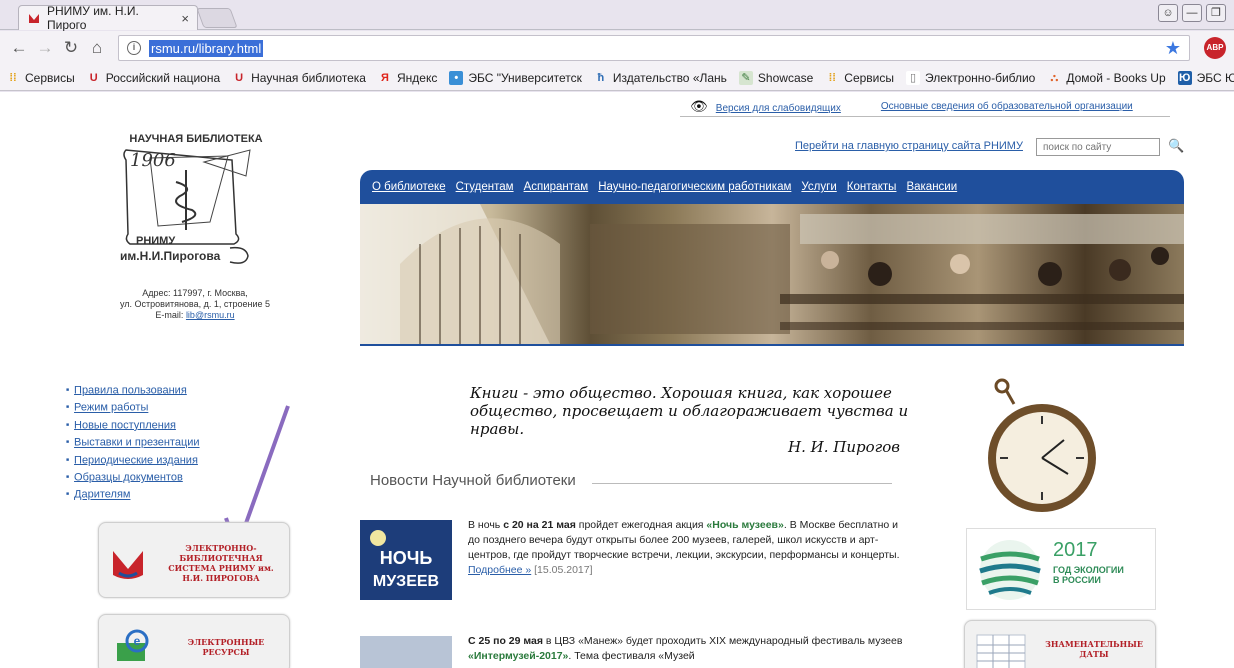 The height and width of the screenshot is (668, 1234). Describe the element at coordinates (772, 345) in the screenshot. I see `banner-underline` at that location.